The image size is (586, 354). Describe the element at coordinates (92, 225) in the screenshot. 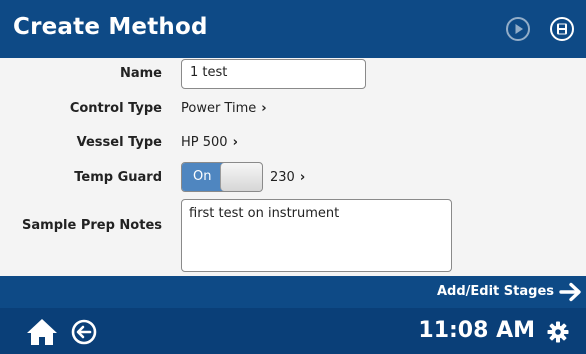

I see `sample-prep-notes-label: Sample Prep Notes` at that location.